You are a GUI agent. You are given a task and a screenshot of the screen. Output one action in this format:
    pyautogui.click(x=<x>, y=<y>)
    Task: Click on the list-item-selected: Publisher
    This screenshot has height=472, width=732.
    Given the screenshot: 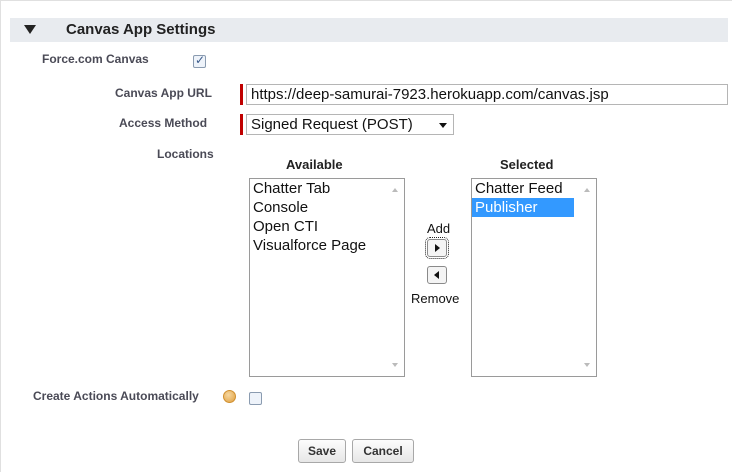 What is the action you would take?
    pyautogui.click(x=523, y=207)
    